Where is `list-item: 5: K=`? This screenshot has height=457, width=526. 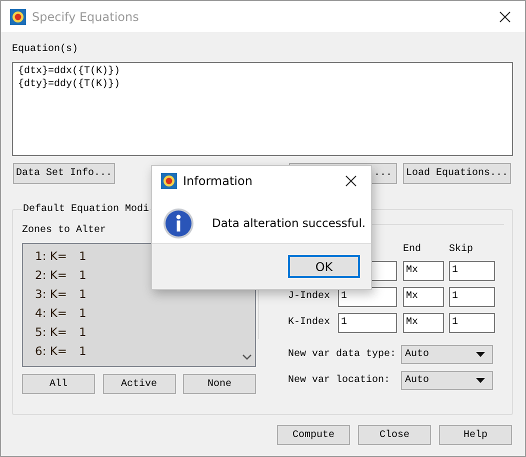
list-item: 5: K= is located at coordinates (57, 332).